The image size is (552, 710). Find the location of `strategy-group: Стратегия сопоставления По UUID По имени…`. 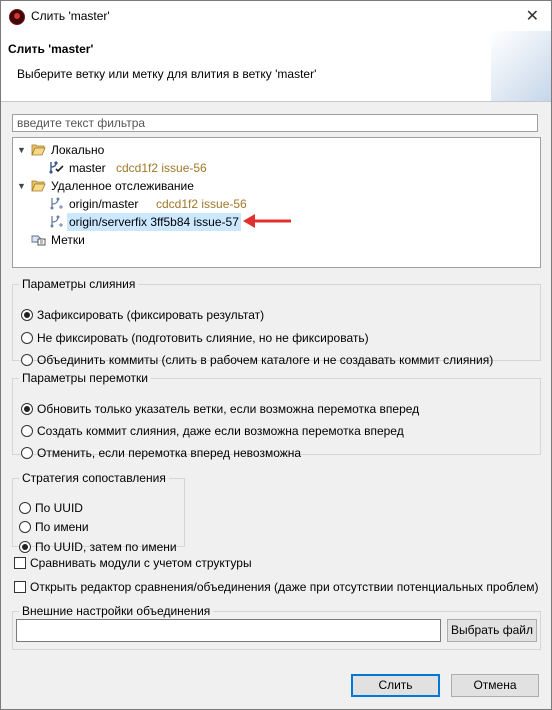

strategy-group: Стратегия сопоставления По UUID По имени… is located at coordinates (98, 512).